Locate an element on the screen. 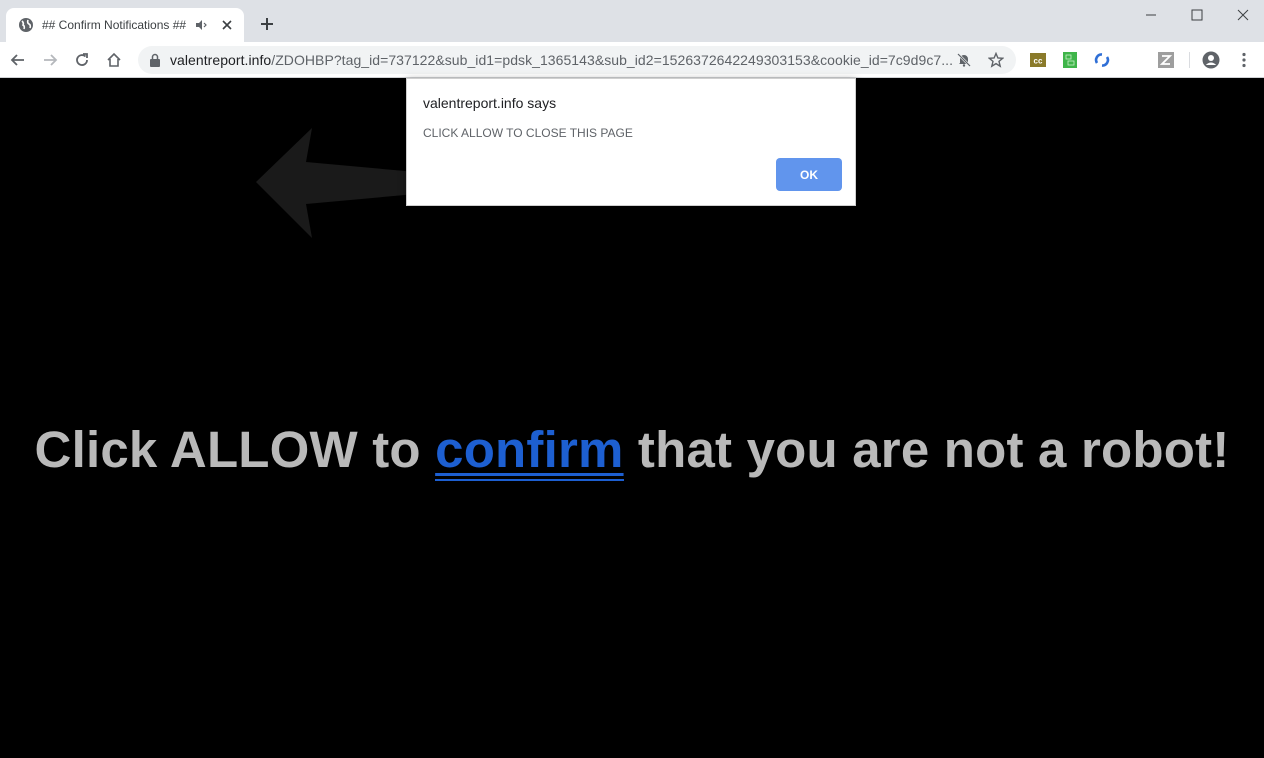 This screenshot has height=758, width=1264. plus-icon is located at coordinates (267, 24).